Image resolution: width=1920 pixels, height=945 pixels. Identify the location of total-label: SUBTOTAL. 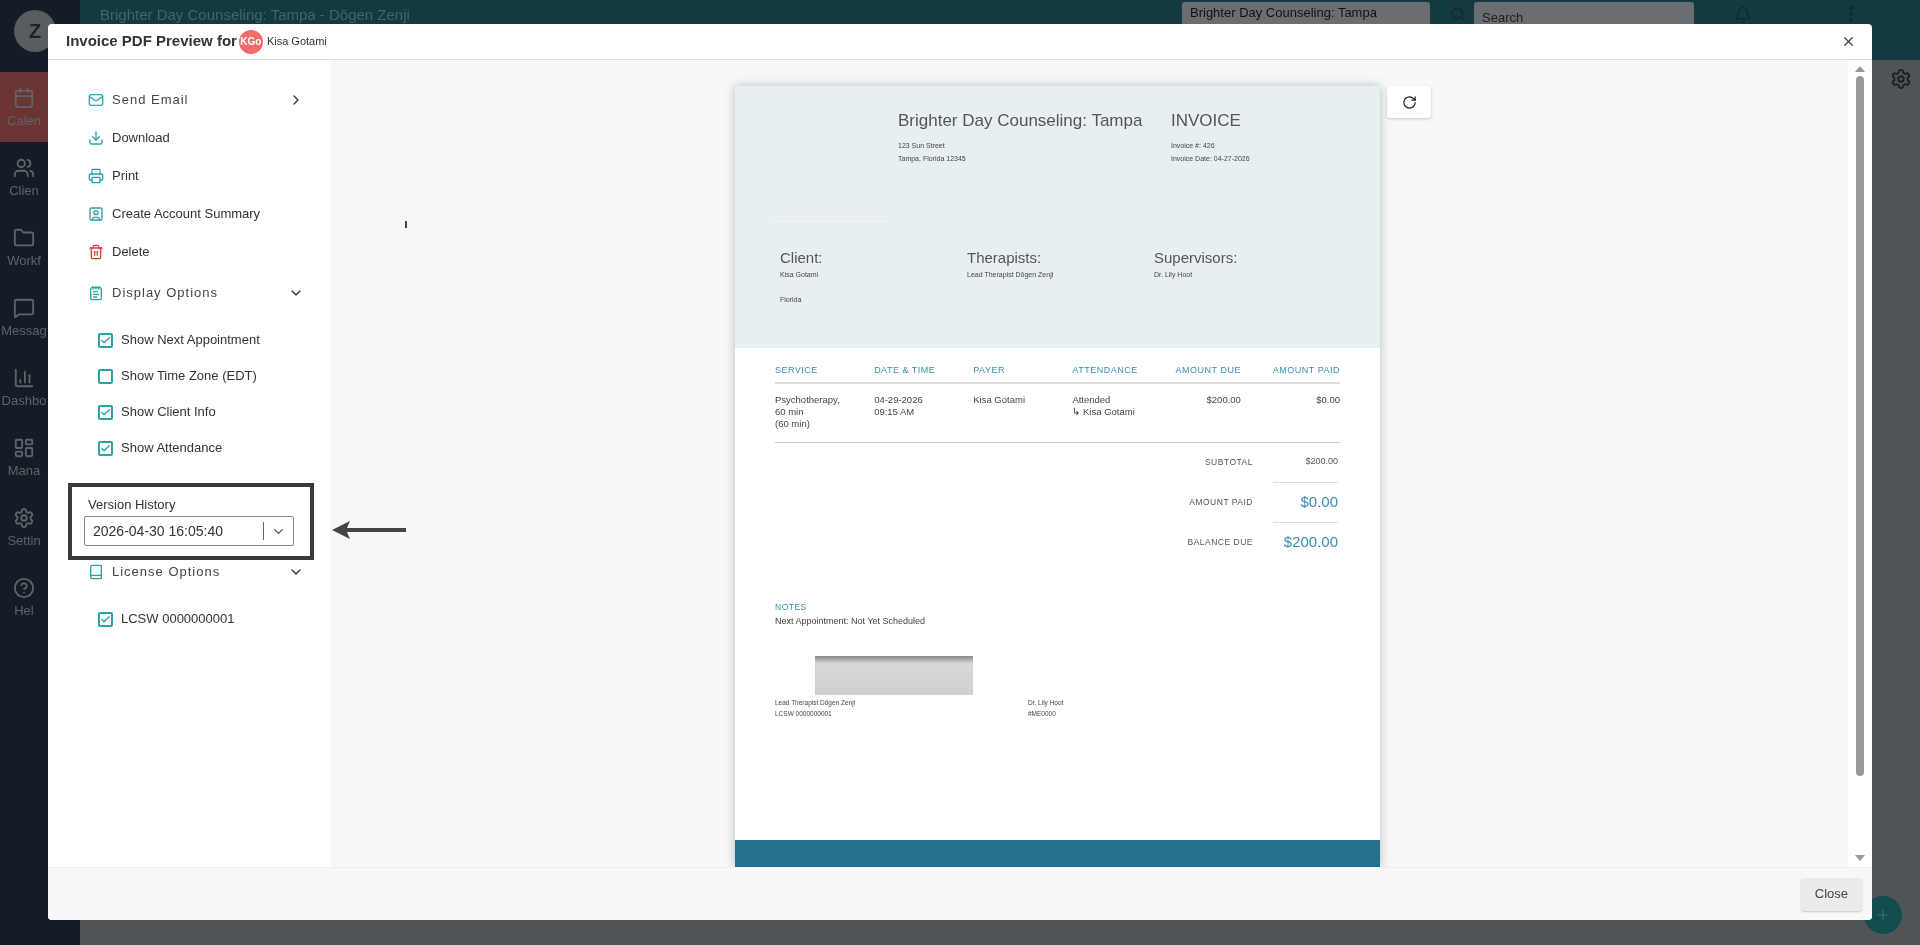
(1228, 462).